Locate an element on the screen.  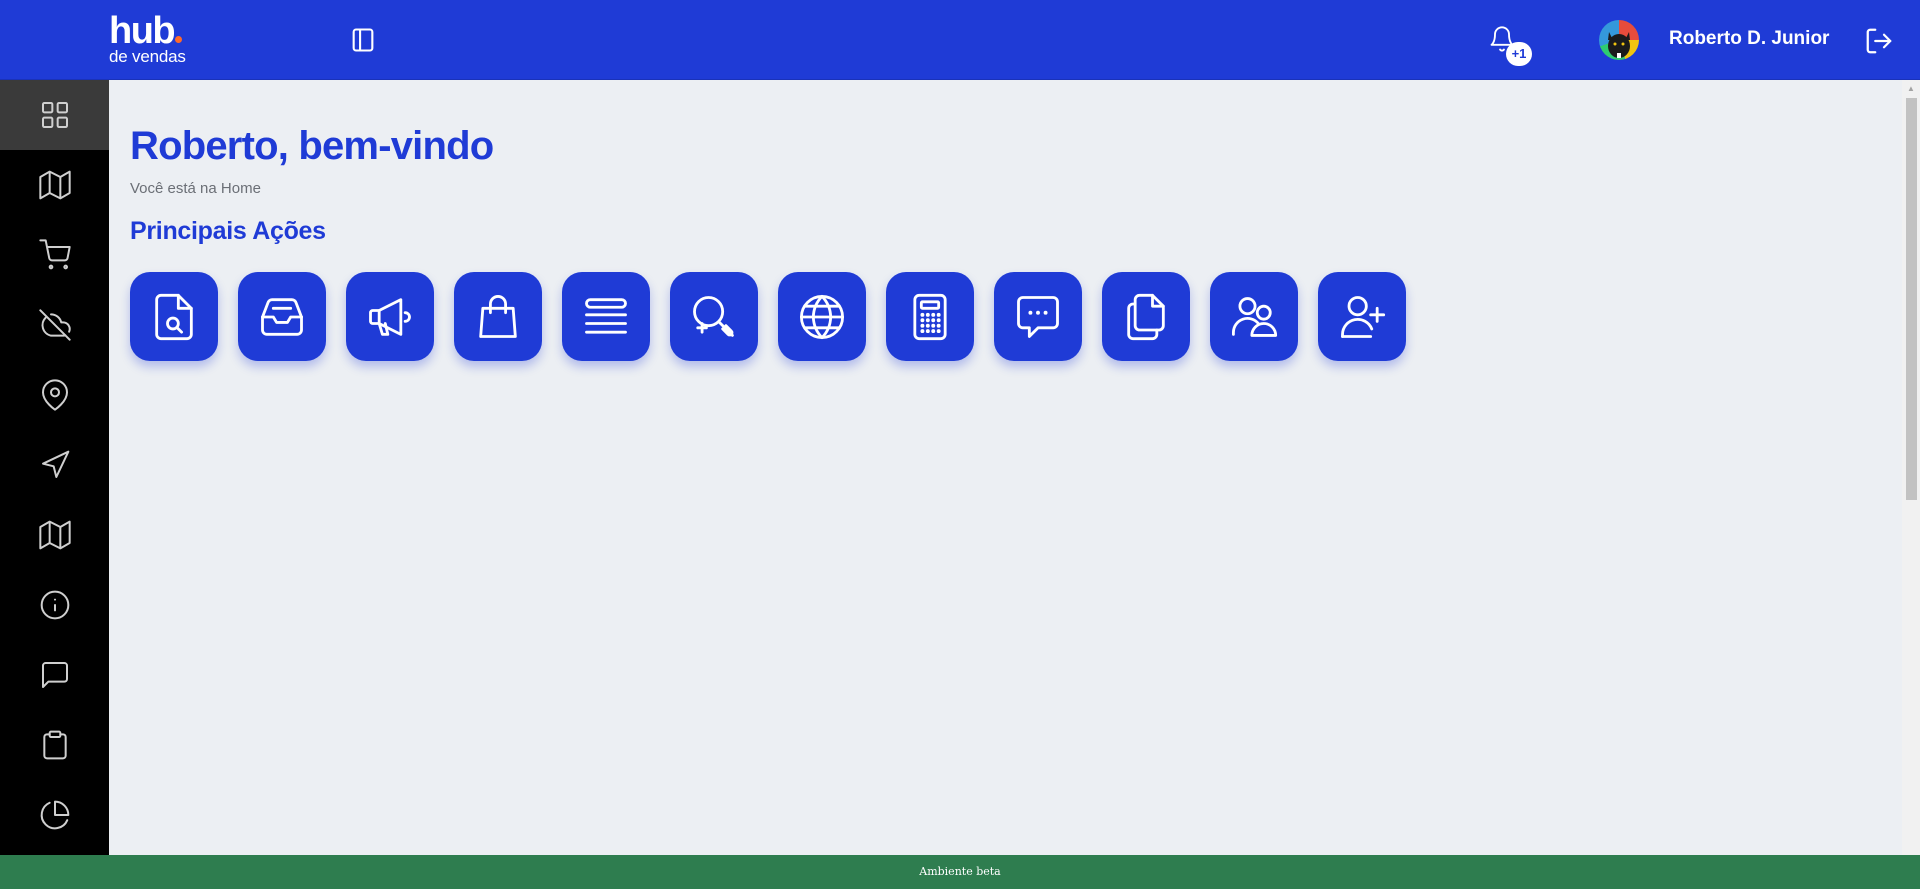
navigation-icon is located at coordinates (55, 464).